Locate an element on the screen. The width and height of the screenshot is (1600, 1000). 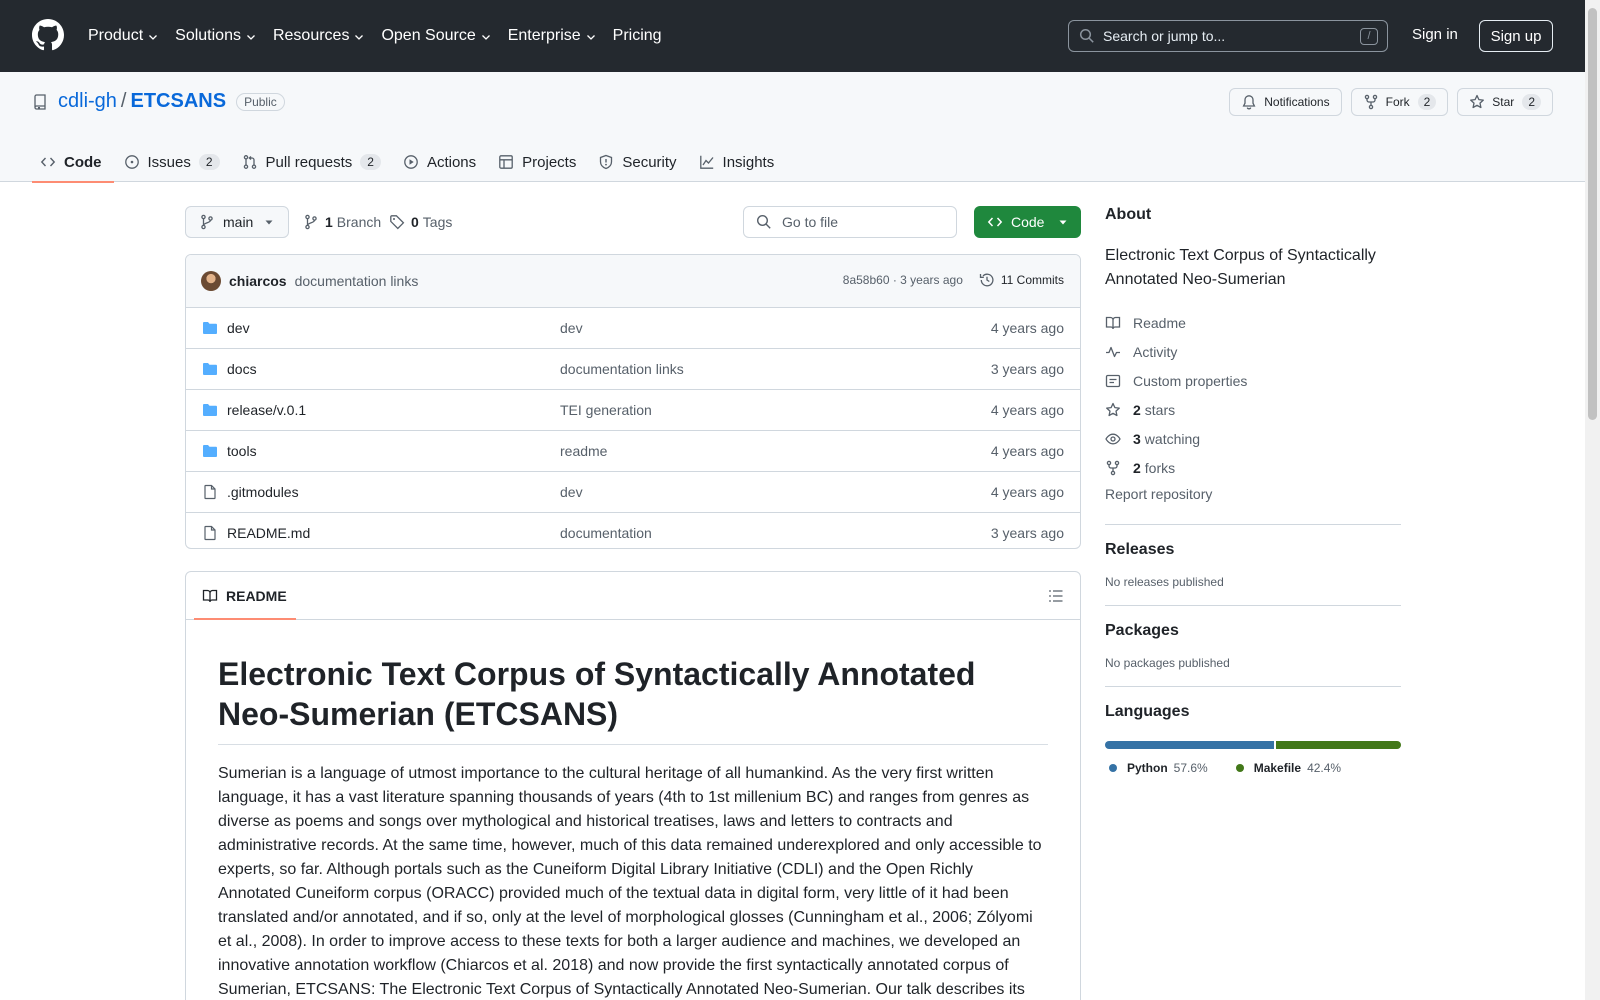
search-icon is located at coordinates (763, 221).